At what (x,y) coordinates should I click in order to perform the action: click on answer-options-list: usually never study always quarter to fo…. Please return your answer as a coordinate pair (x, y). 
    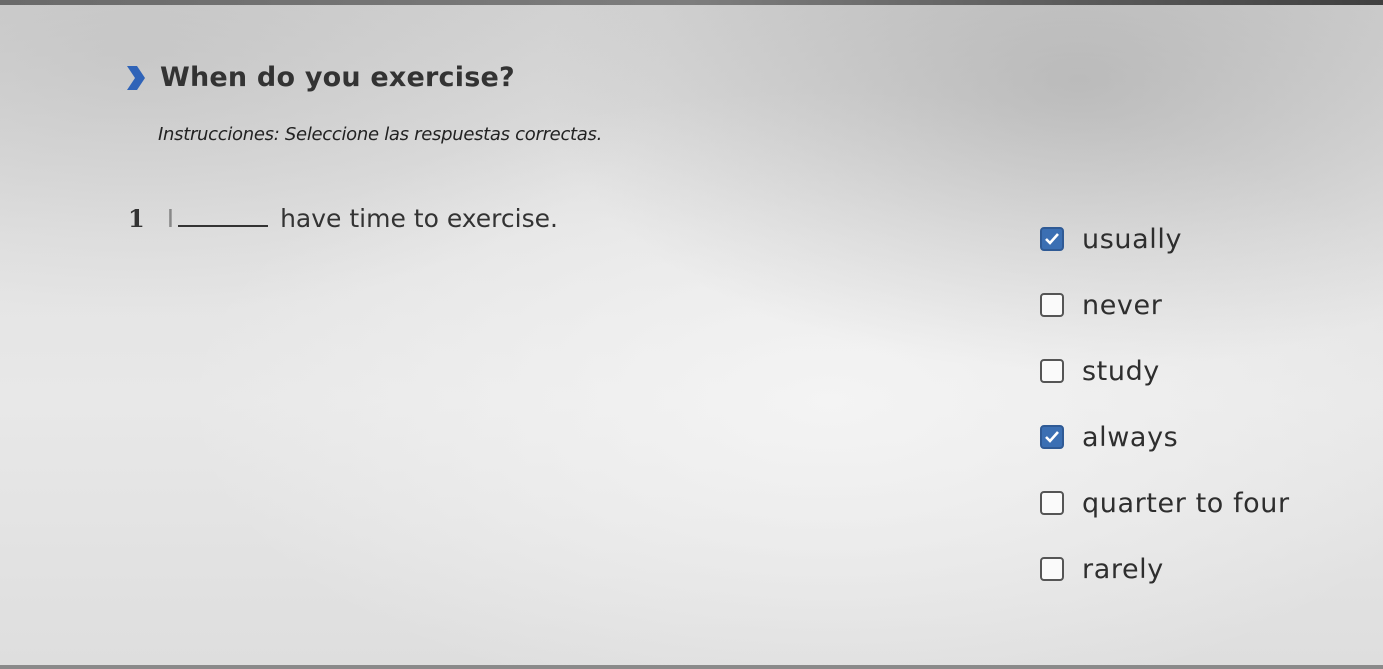
    Looking at the image, I should click on (1200, 404).